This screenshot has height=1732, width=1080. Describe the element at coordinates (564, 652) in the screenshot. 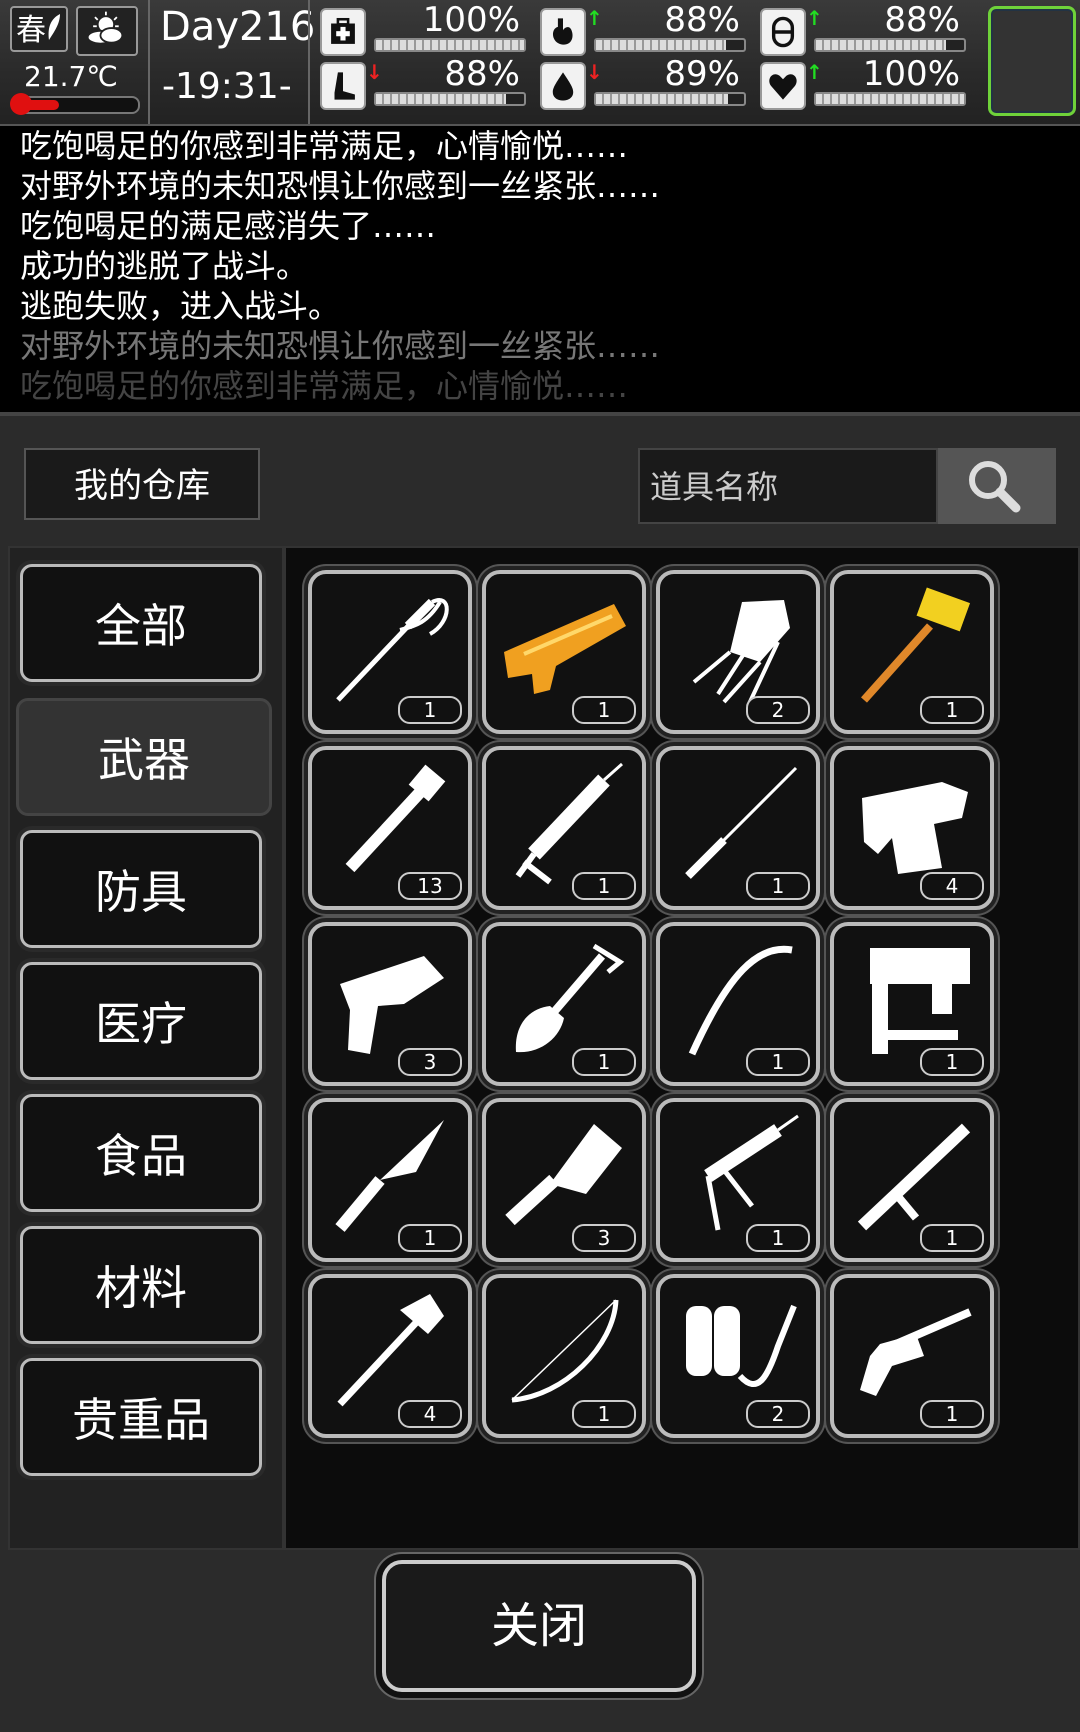

I see `item-slot-orange-blaster: 1` at that location.